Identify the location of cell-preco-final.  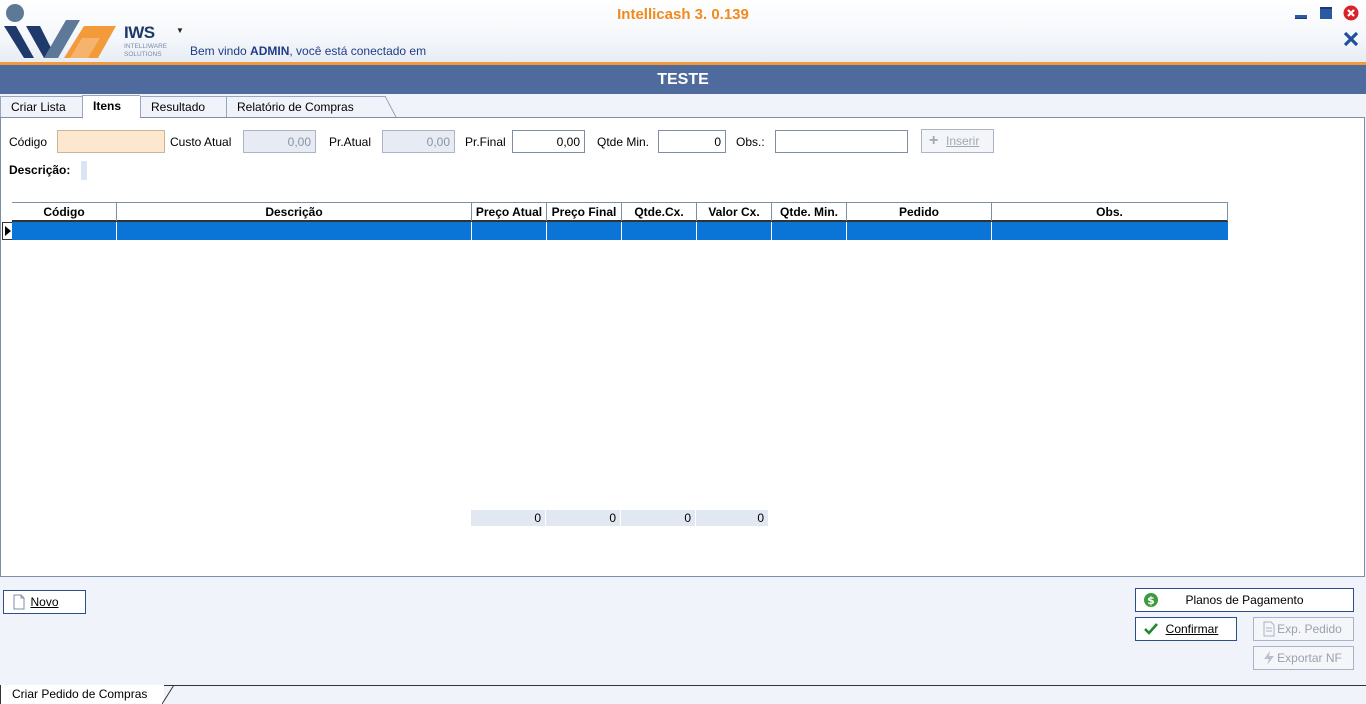
(584, 231).